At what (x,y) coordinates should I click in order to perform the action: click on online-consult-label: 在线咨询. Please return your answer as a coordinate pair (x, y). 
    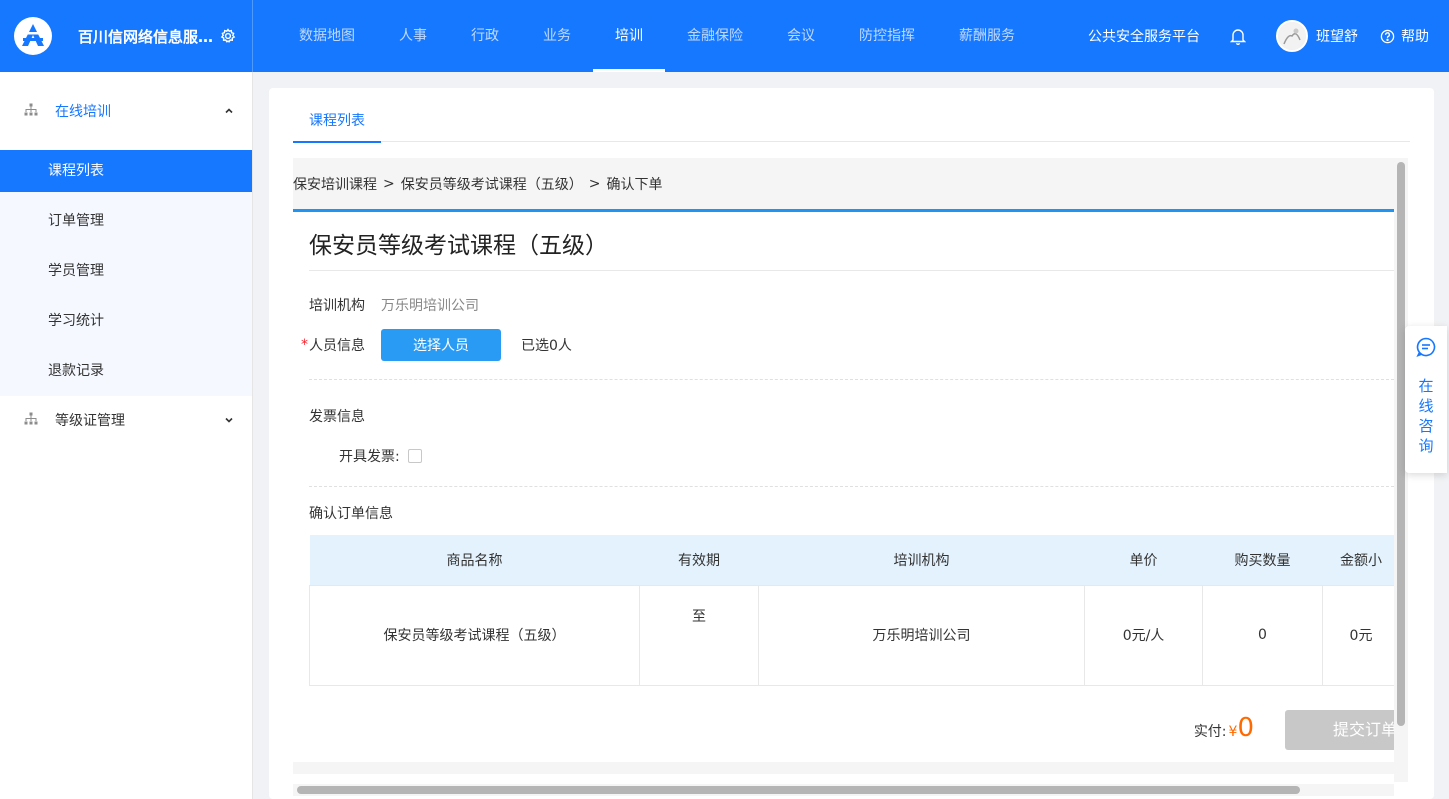
    Looking at the image, I should click on (1426, 416).